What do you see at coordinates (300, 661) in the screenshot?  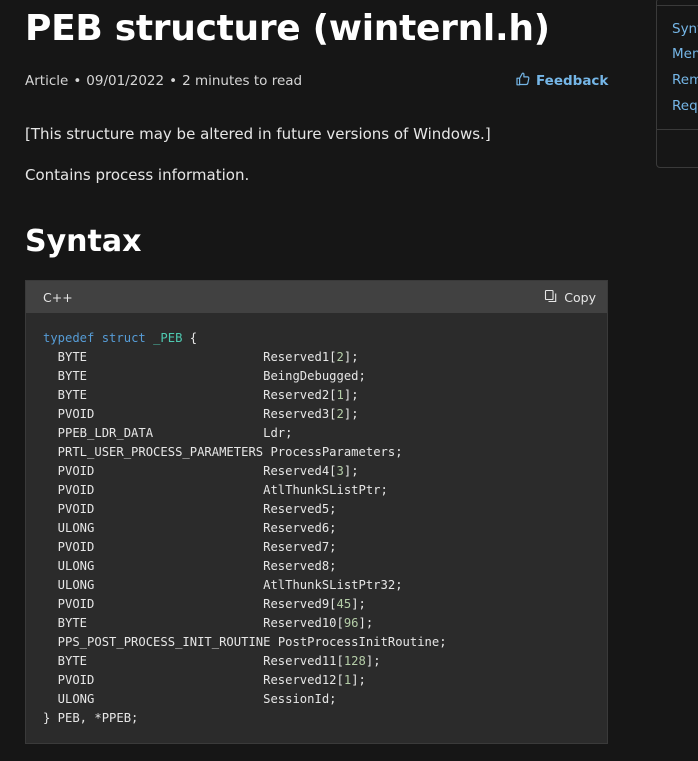 I see `member-name: Reserved11` at bounding box center [300, 661].